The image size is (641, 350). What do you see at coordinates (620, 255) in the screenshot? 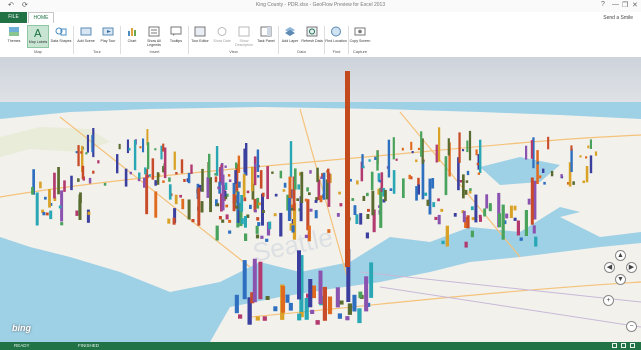
I see `tilt-up-button: ▲` at bounding box center [620, 255].